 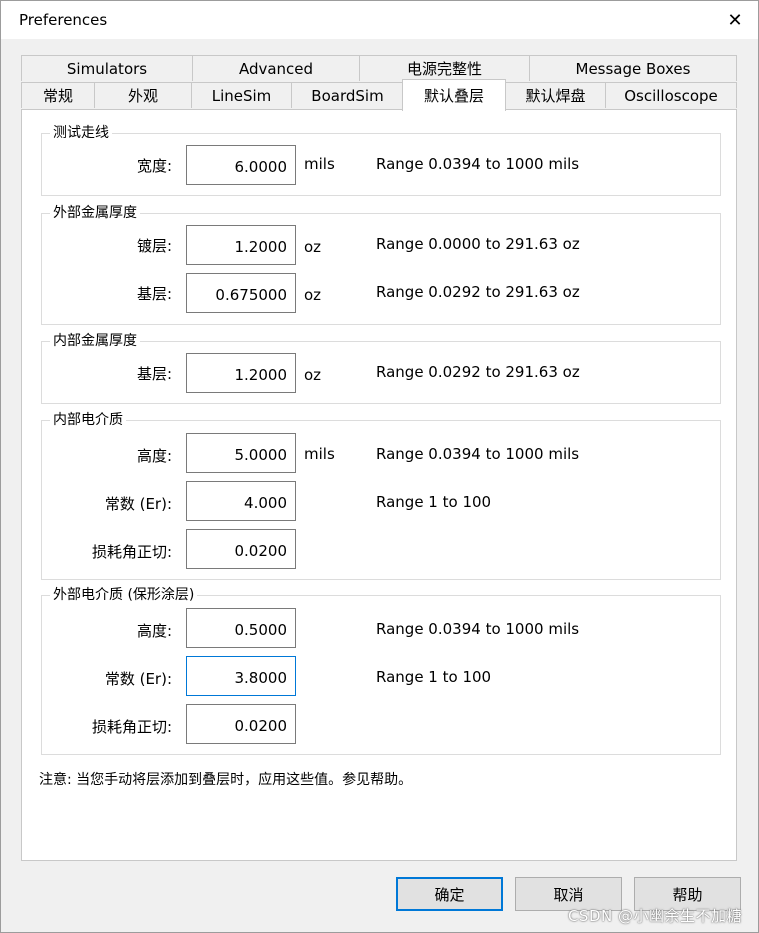 I want to click on tab-label: BoardSim, so click(x=347, y=95).